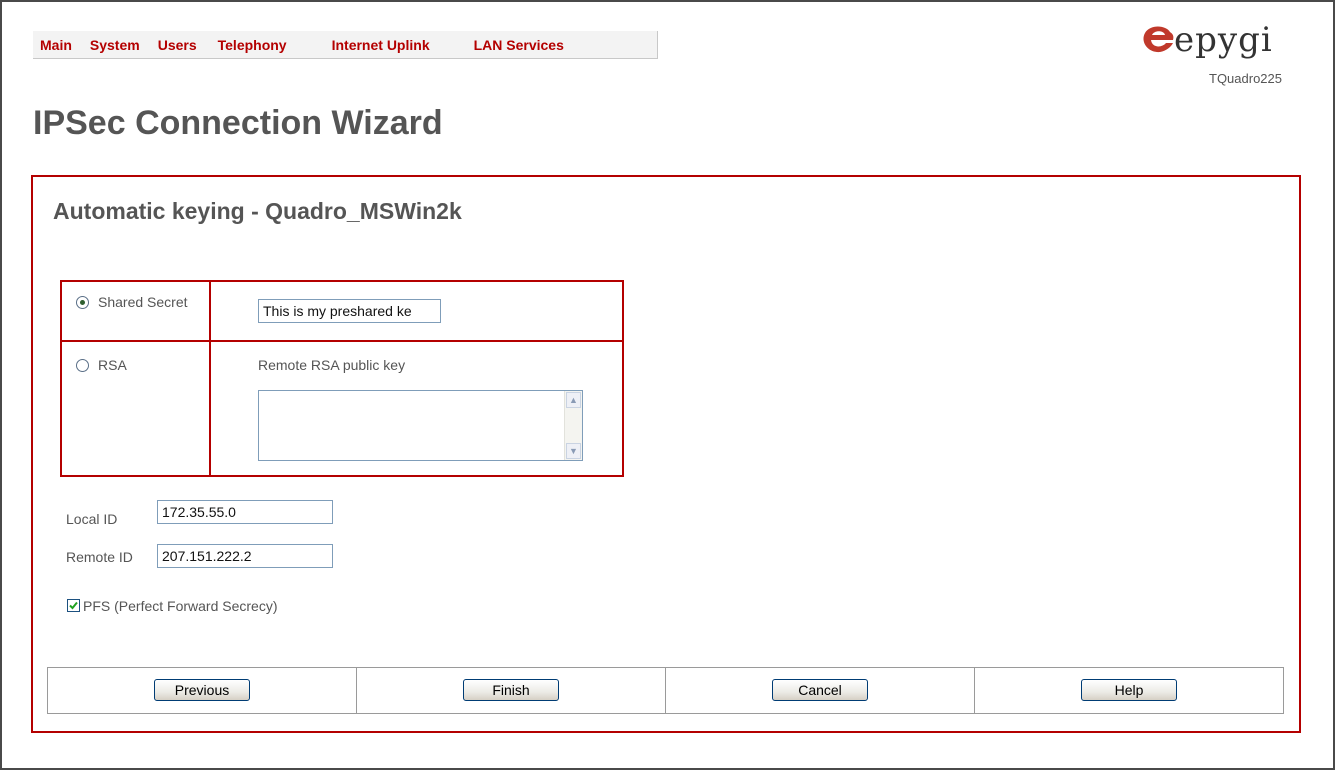  Describe the element at coordinates (135, 311) in the screenshot. I see `shared-secret-option-cell: Shared Secret` at that location.